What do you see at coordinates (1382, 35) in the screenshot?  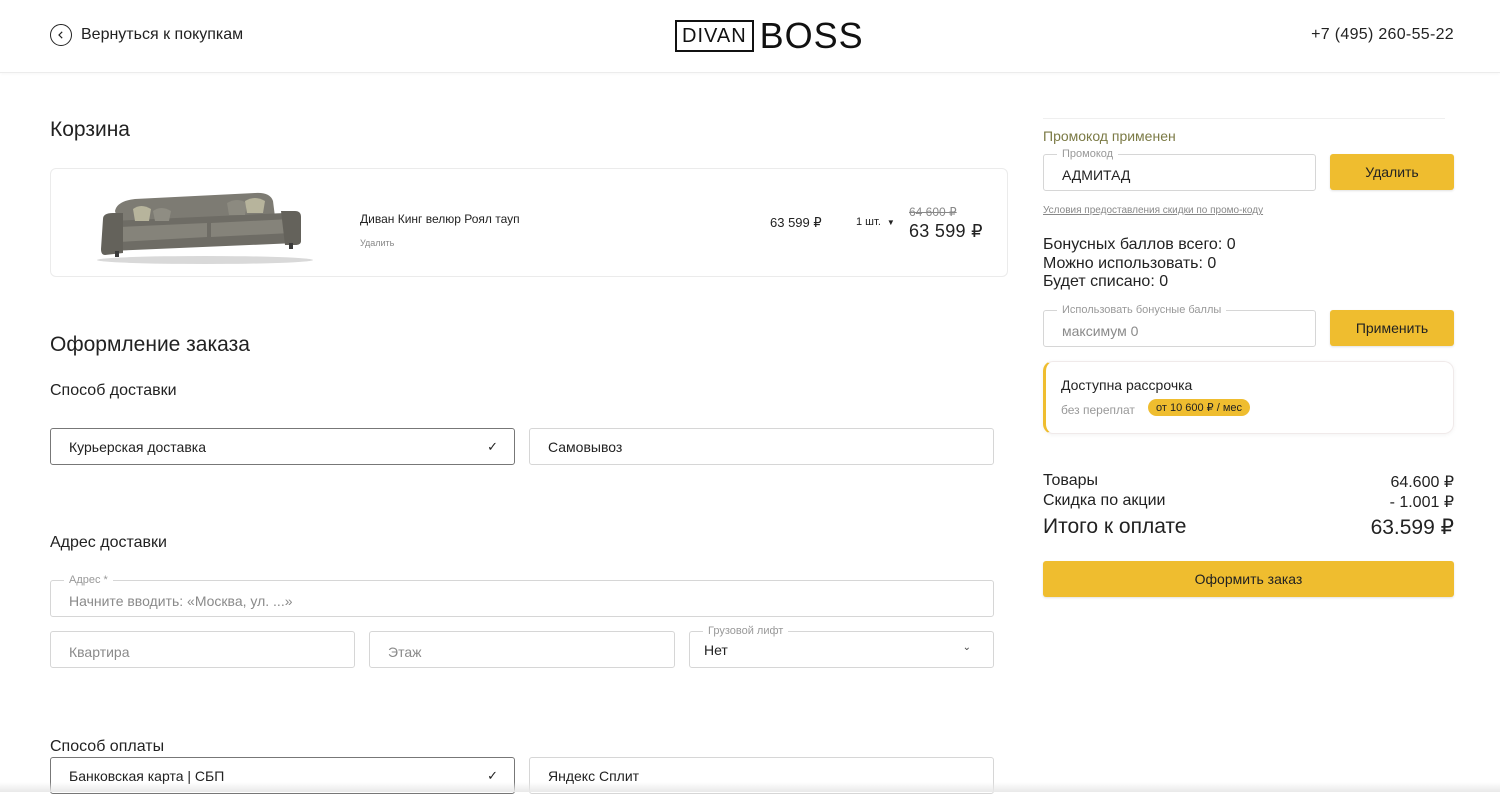 I see `phone-number: +7 (495) 260-55-22` at bounding box center [1382, 35].